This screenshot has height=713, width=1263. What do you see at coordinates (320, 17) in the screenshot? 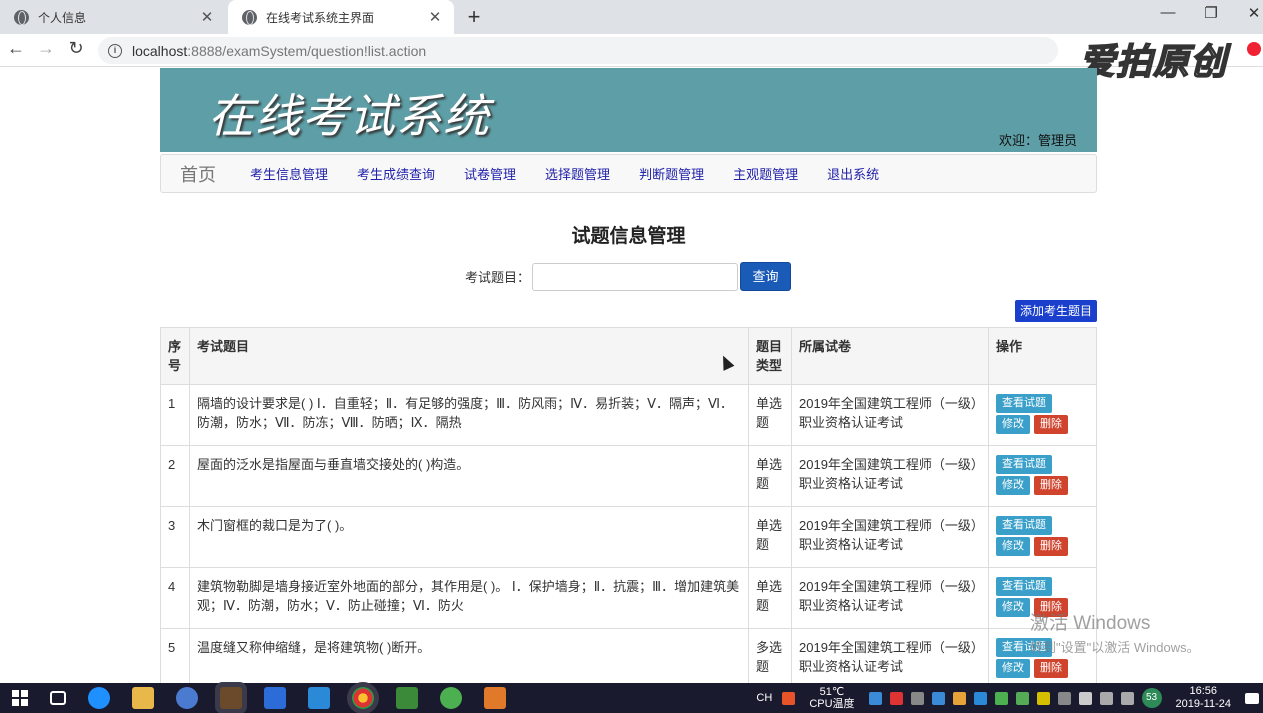
I see `tab-label: 在线考试系统主界面` at bounding box center [320, 17].